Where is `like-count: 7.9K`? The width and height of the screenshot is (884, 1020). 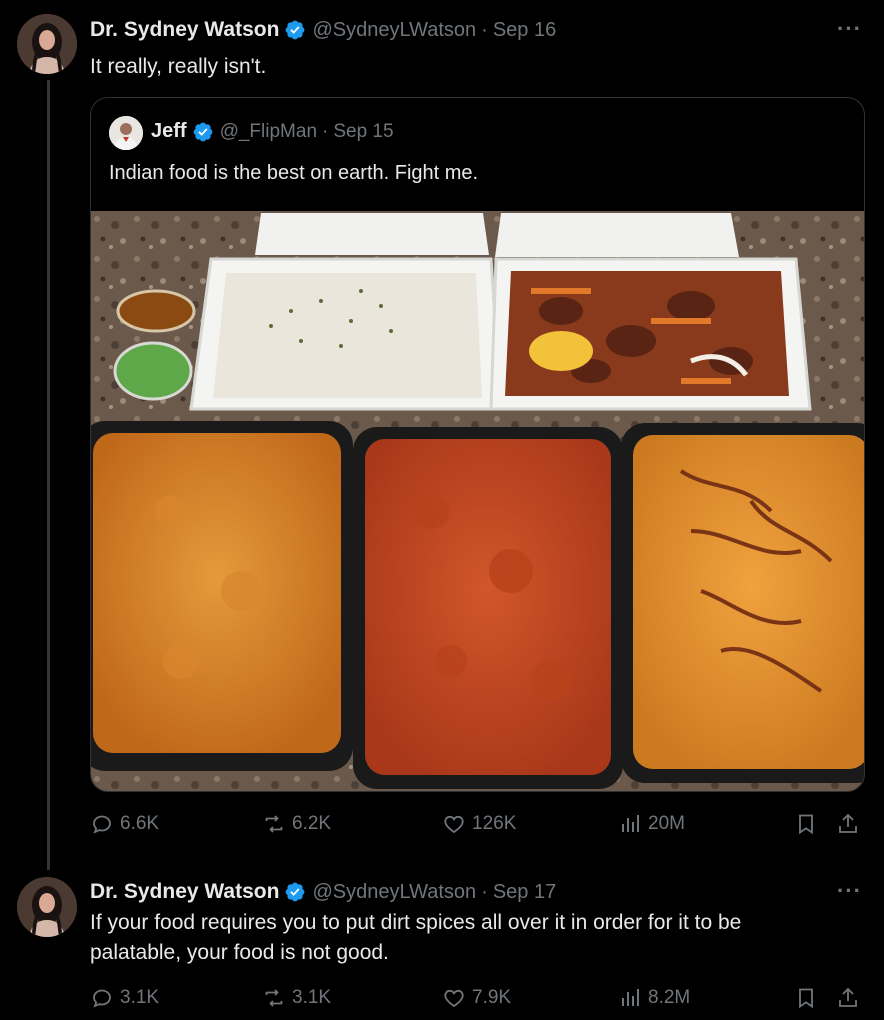 like-count: 7.9K is located at coordinates (492, 997).